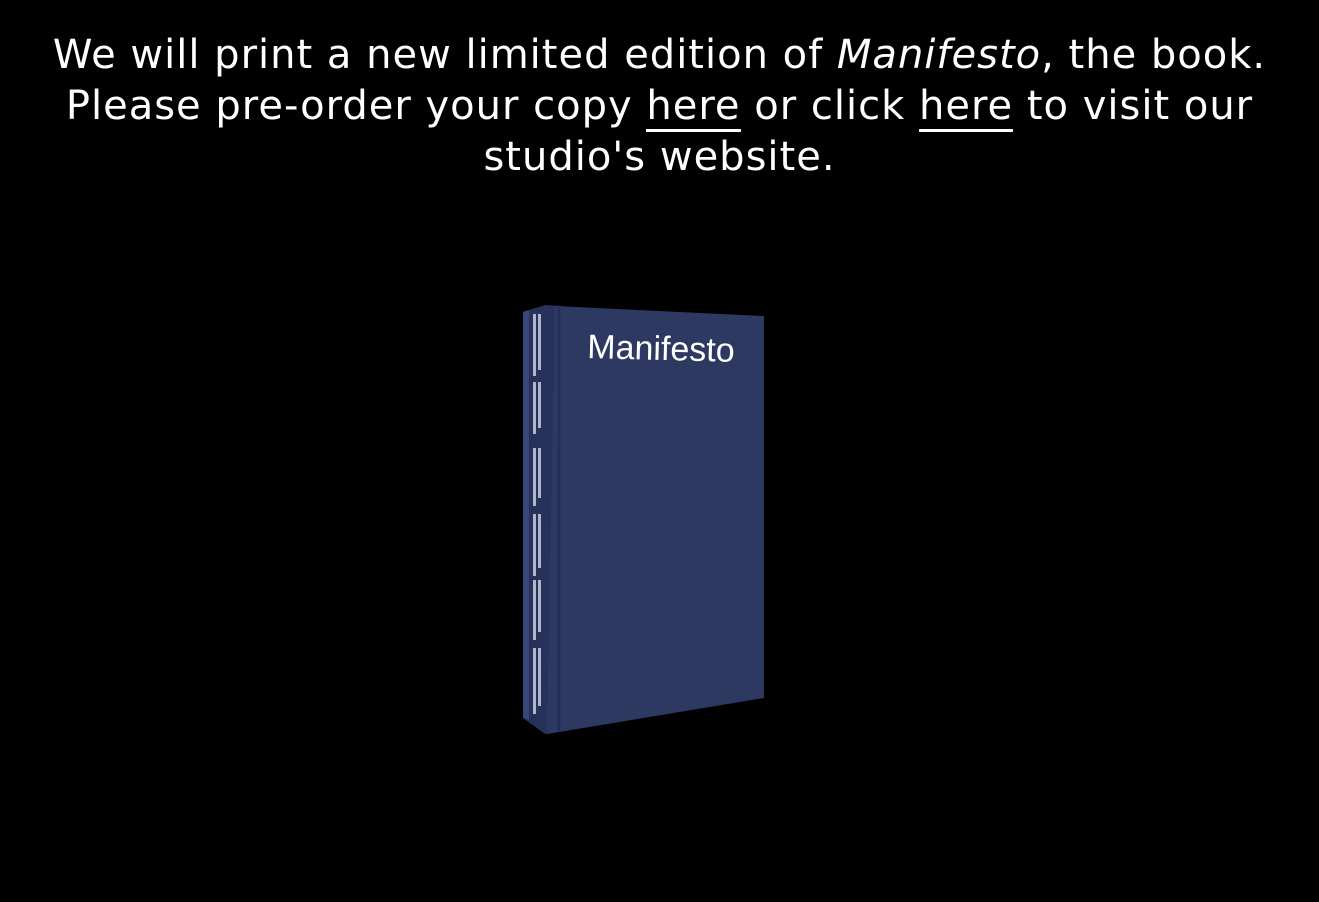  Describe the element at coordinates (526, 515) in the screenshot. I see `book-spine-edge` at that location.